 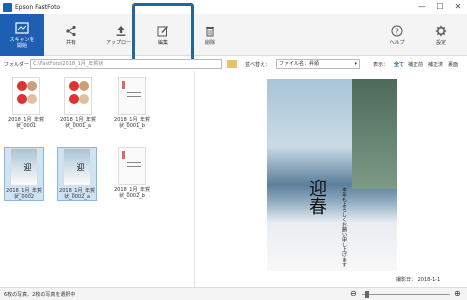 I want to click on window-controls: — ☐ ✕, so click(x=440, y=7).